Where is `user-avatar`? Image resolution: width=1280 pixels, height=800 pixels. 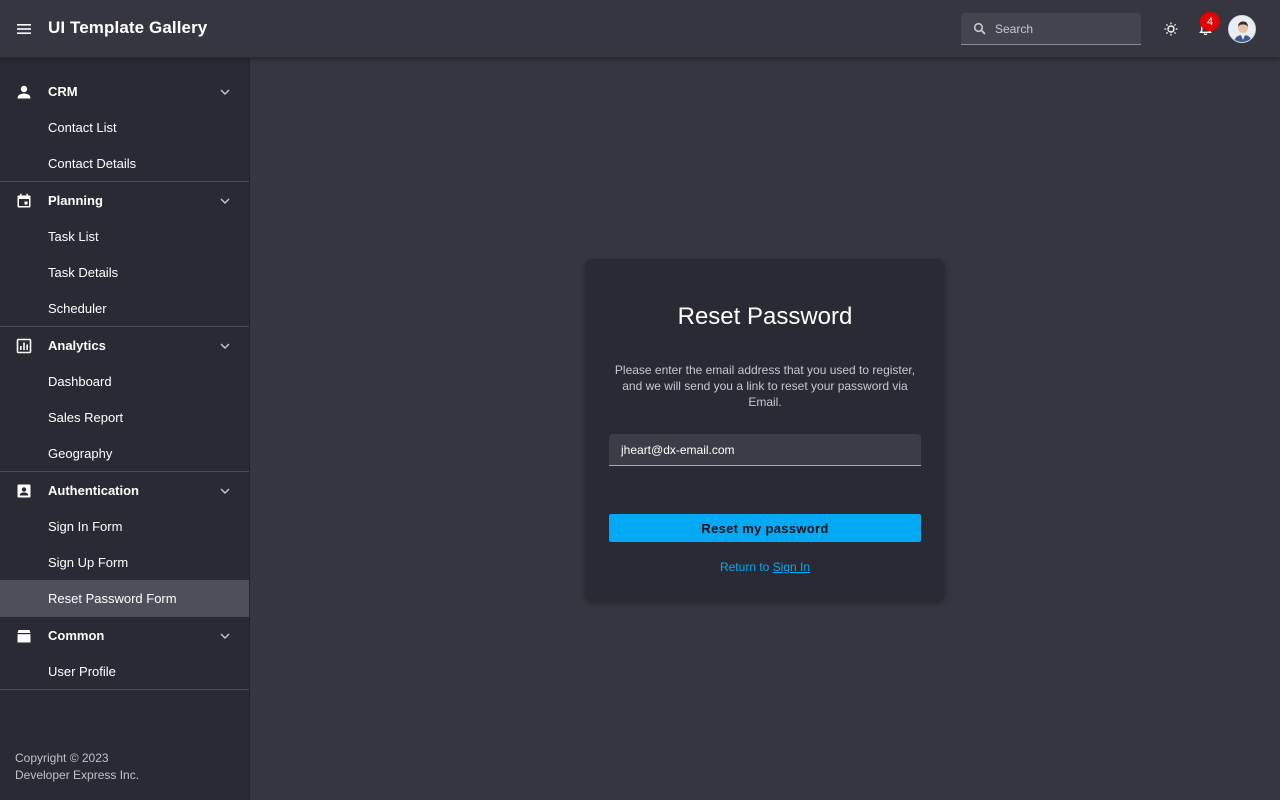
user-avatar is located at coordinates (1242, 29).